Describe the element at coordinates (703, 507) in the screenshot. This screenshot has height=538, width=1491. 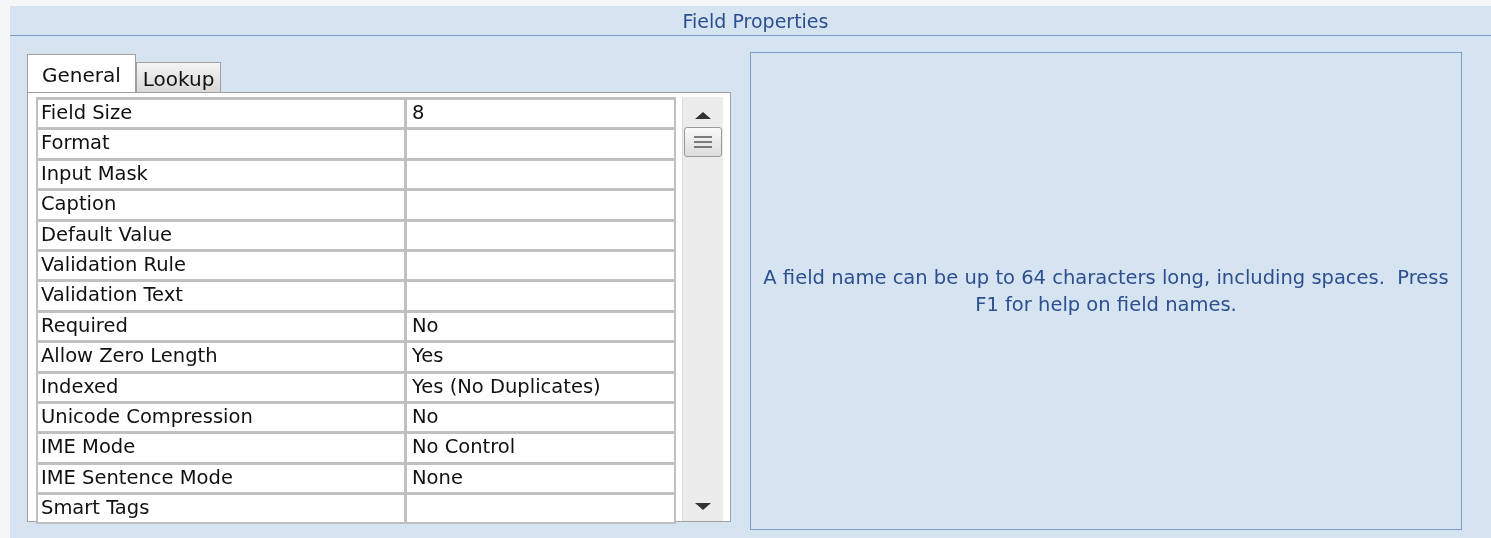
I see `scroll-down-icon` at that location.